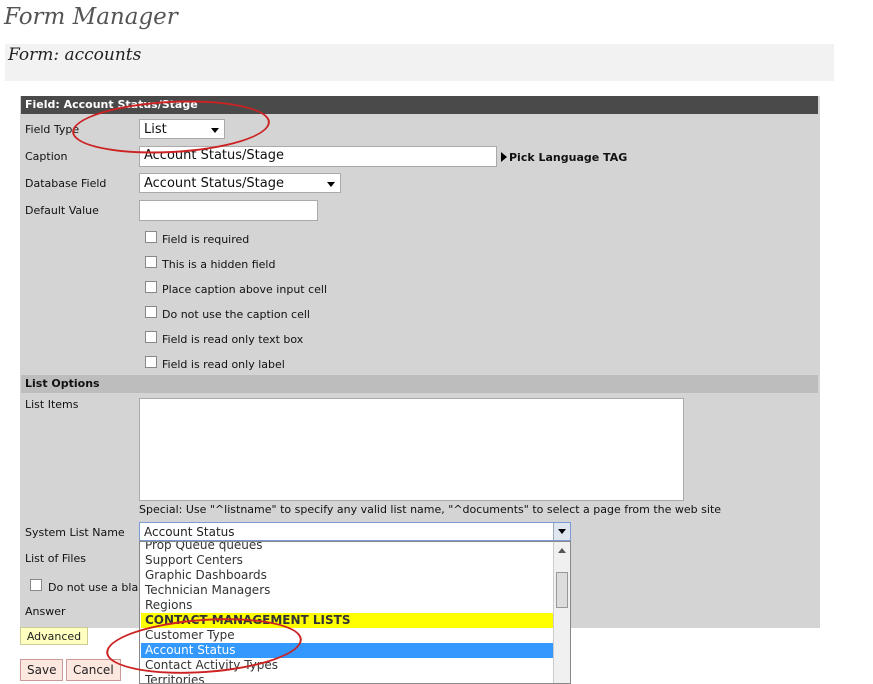 The height and width of the screenshot is (684, 873). I want to click on page-title: Form Manager, so click(91, 17).